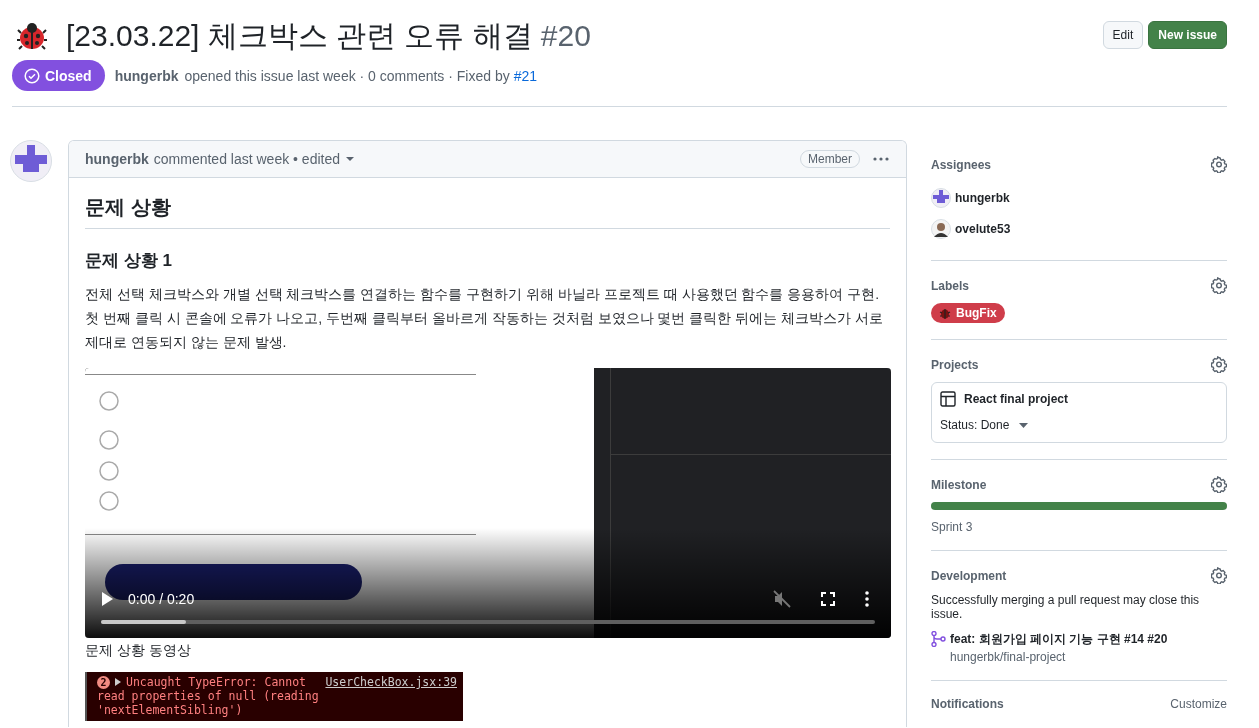 The height and width of the screenshot is (728, 1259). I want to click on table-icon, so click(948, 399).